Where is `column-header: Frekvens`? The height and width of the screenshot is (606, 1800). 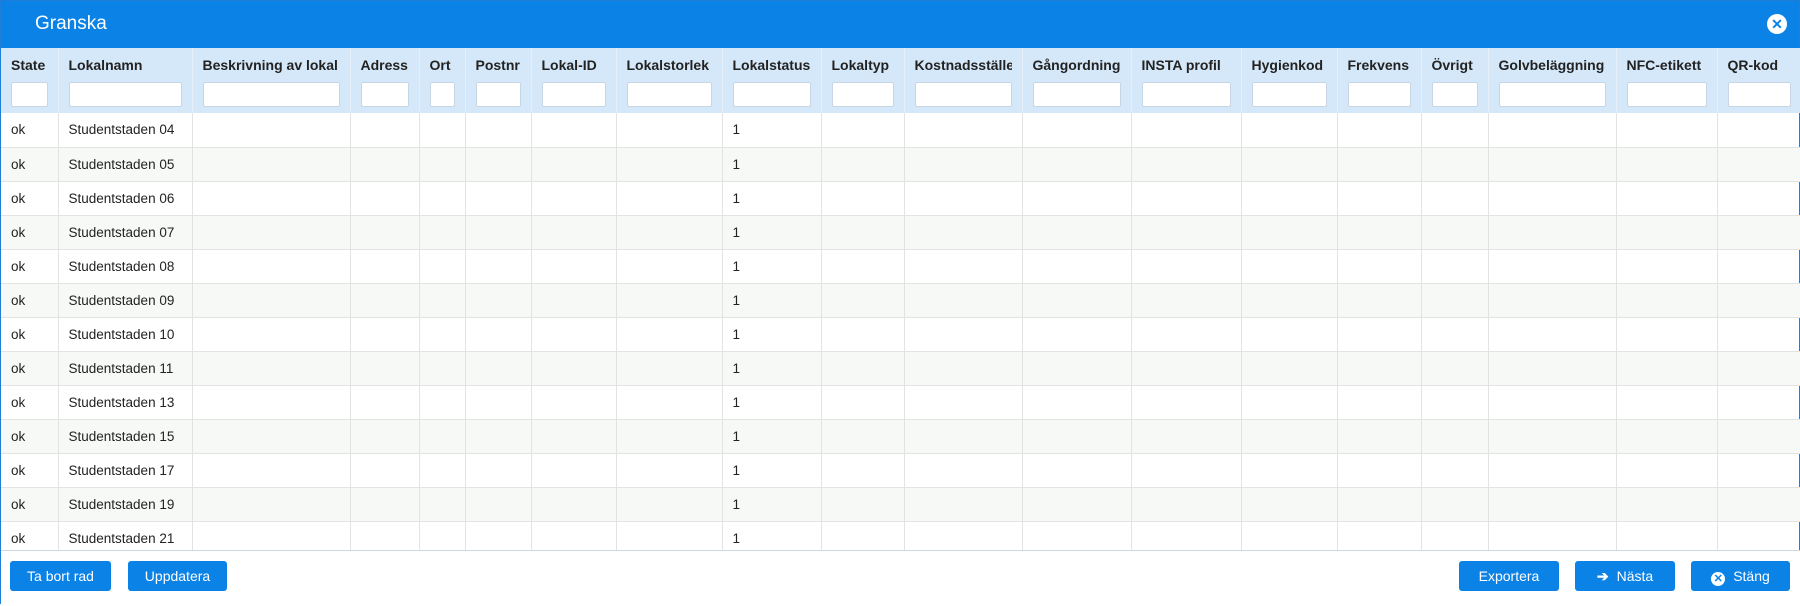
column-header: Frekvens is located at coordinates (1379, 80).